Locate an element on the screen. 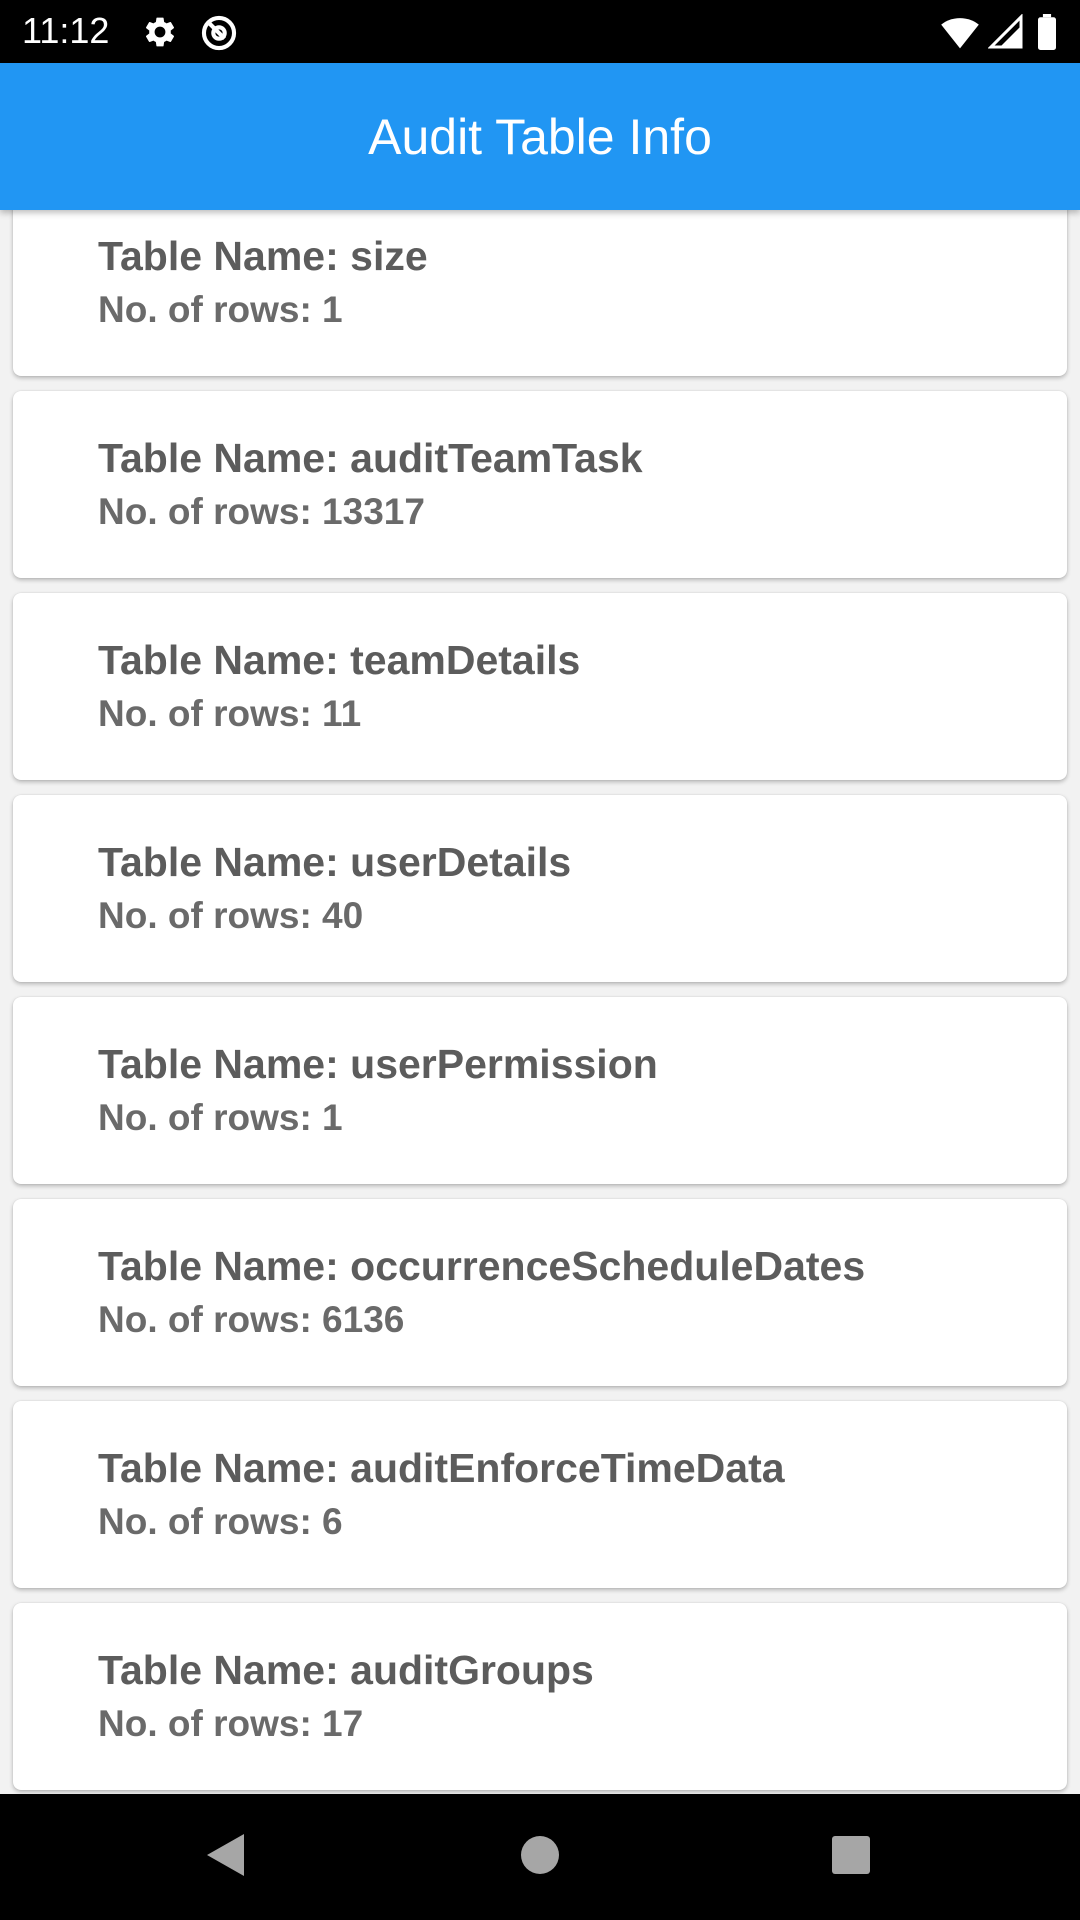  row-count-label: No. of rows: 11 is located at coordinates (230, 713).